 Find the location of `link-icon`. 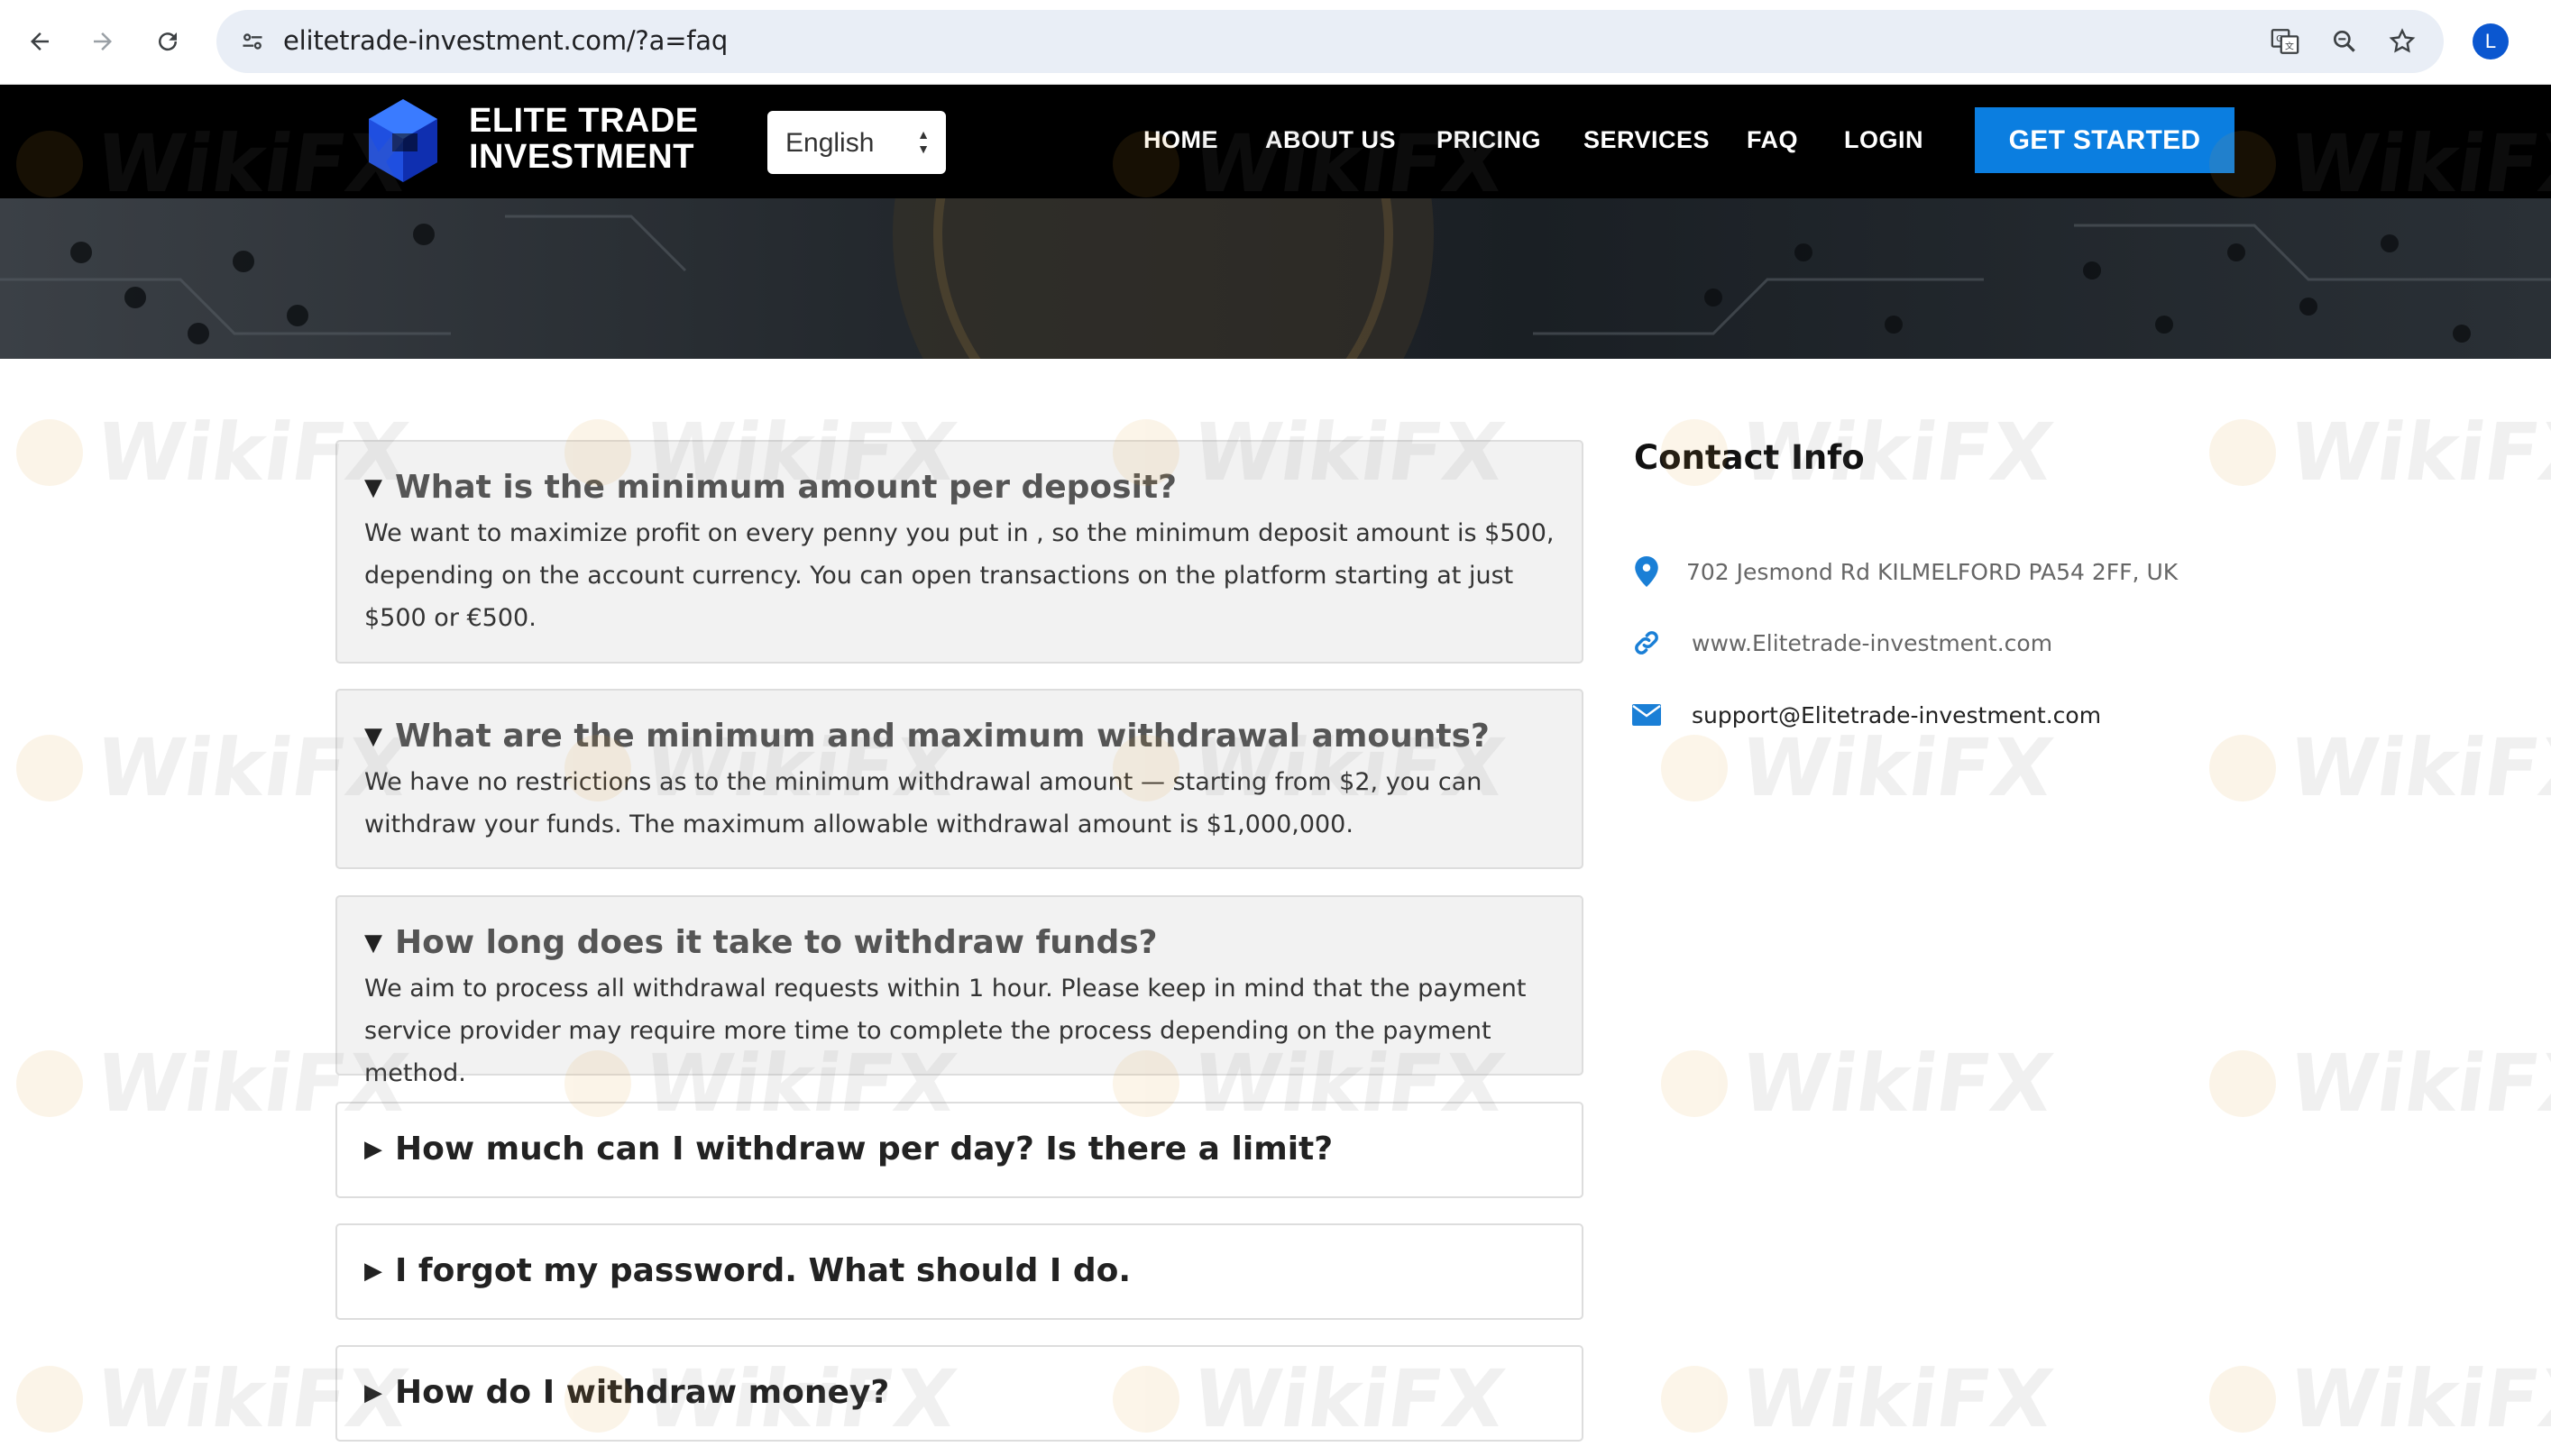

link-icon is located at coordinates (1646, 643).